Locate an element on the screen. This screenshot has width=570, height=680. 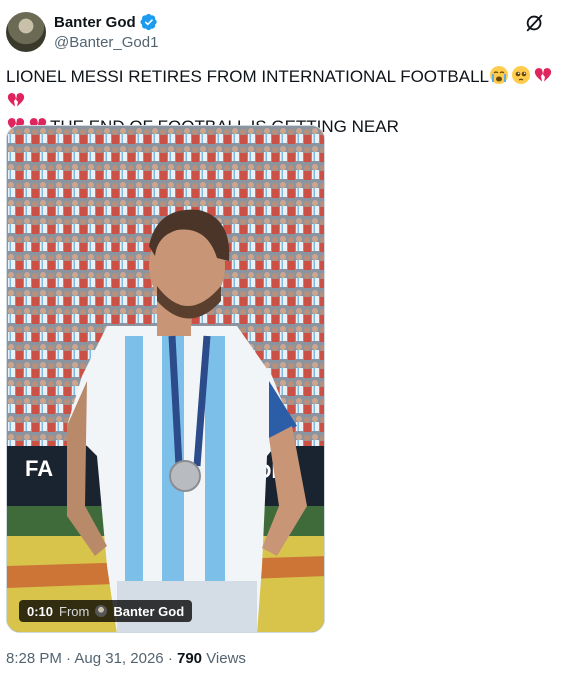
video-source-avatar is located at coordinates (101, 611).